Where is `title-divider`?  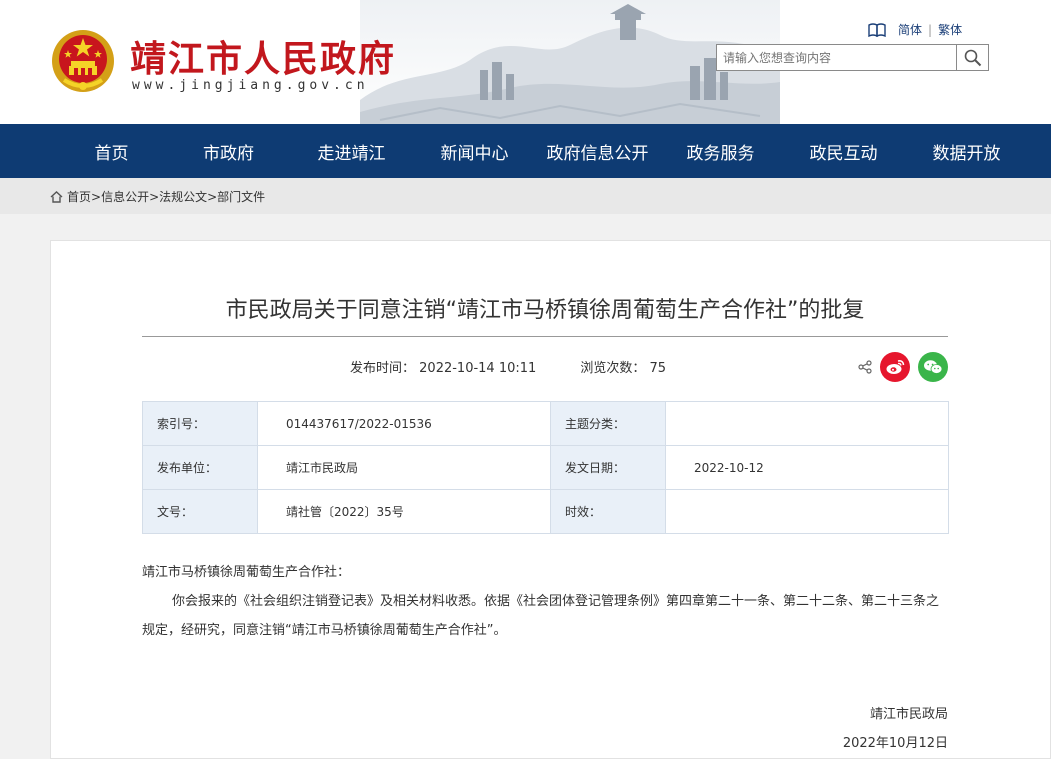 title-divider is located at coordinates (545, 336).